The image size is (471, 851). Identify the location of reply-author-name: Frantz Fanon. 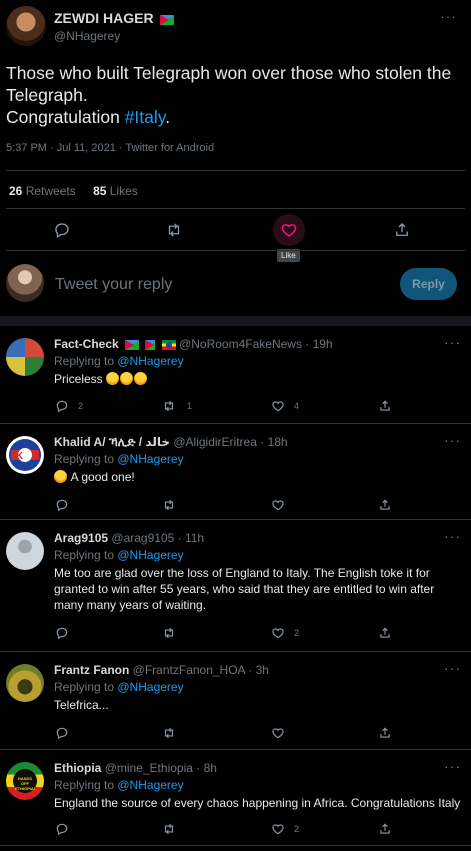
(91, 670).